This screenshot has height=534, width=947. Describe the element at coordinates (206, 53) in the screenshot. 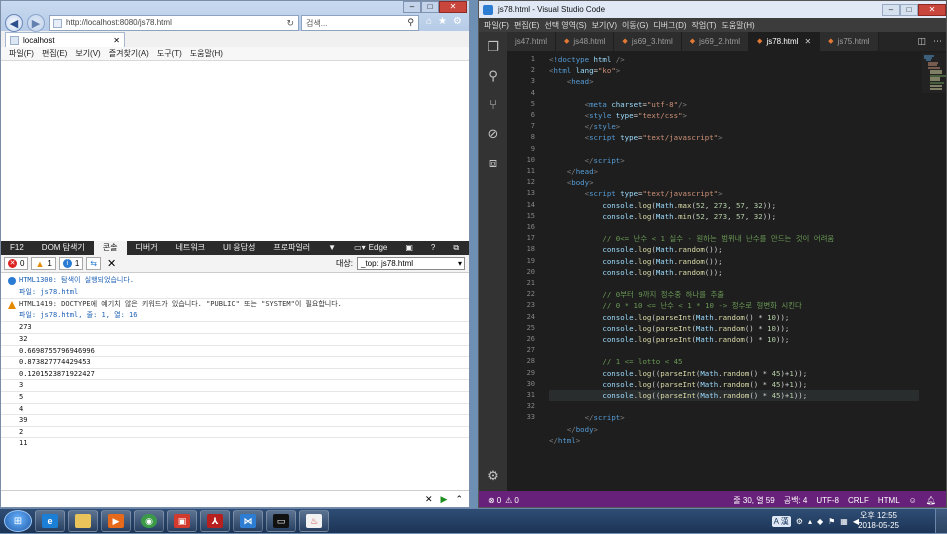

I see `ie-menu-help: 도움말(H)` at that location.